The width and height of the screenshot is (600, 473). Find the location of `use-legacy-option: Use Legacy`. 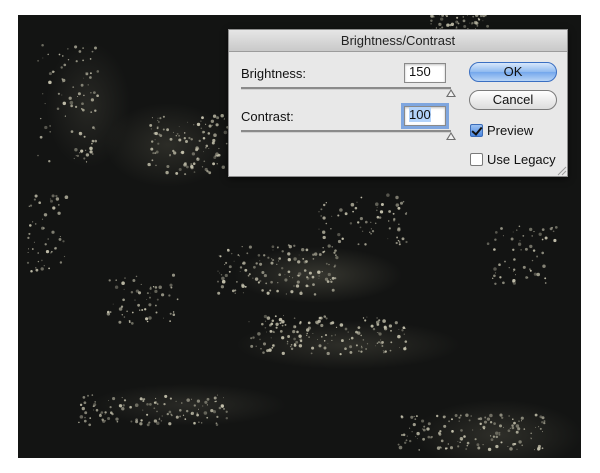

use-legacy-option: Use Legacy is located at coordinates (513, 159).